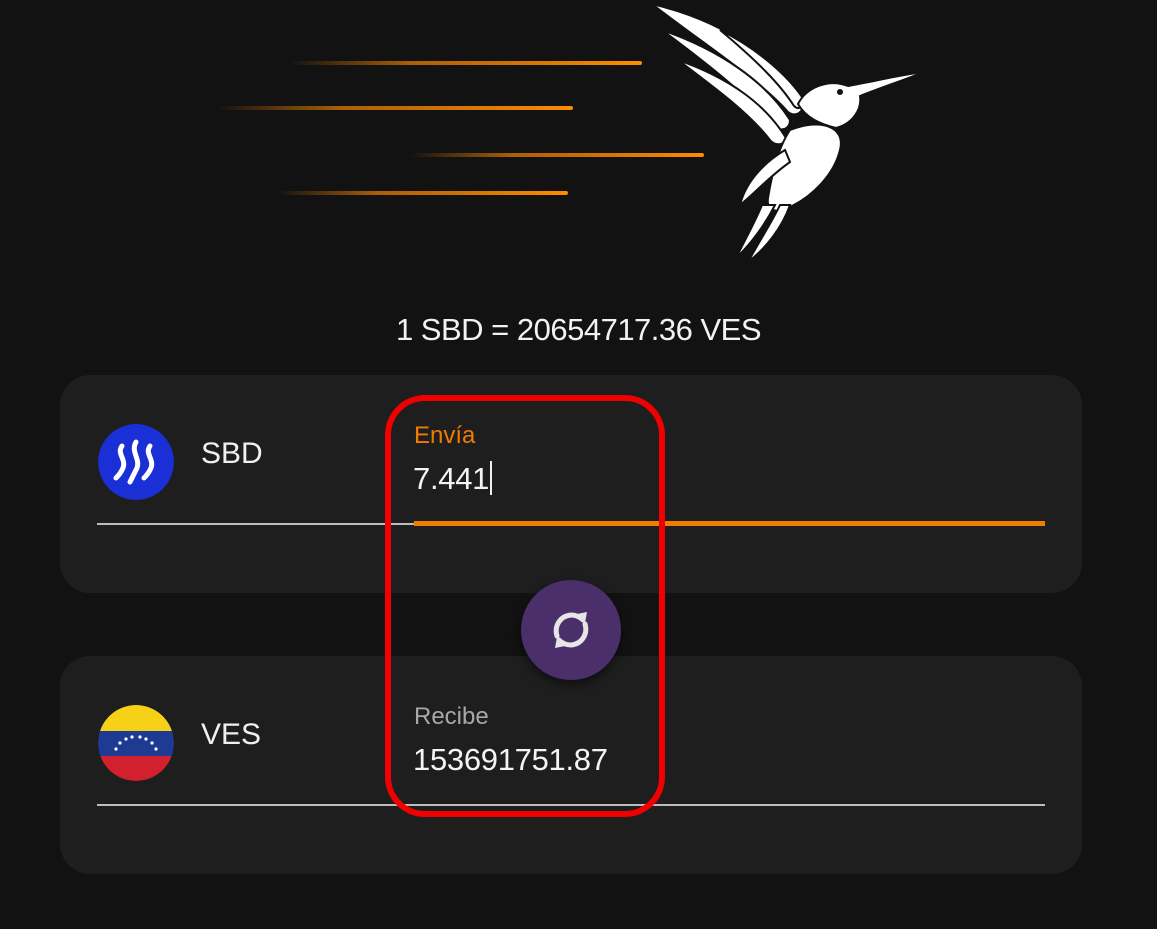  What do you see at coordinates (256, 524) in the screenshot?
I see `send-currency-underline` at bounding box center [256, 524].